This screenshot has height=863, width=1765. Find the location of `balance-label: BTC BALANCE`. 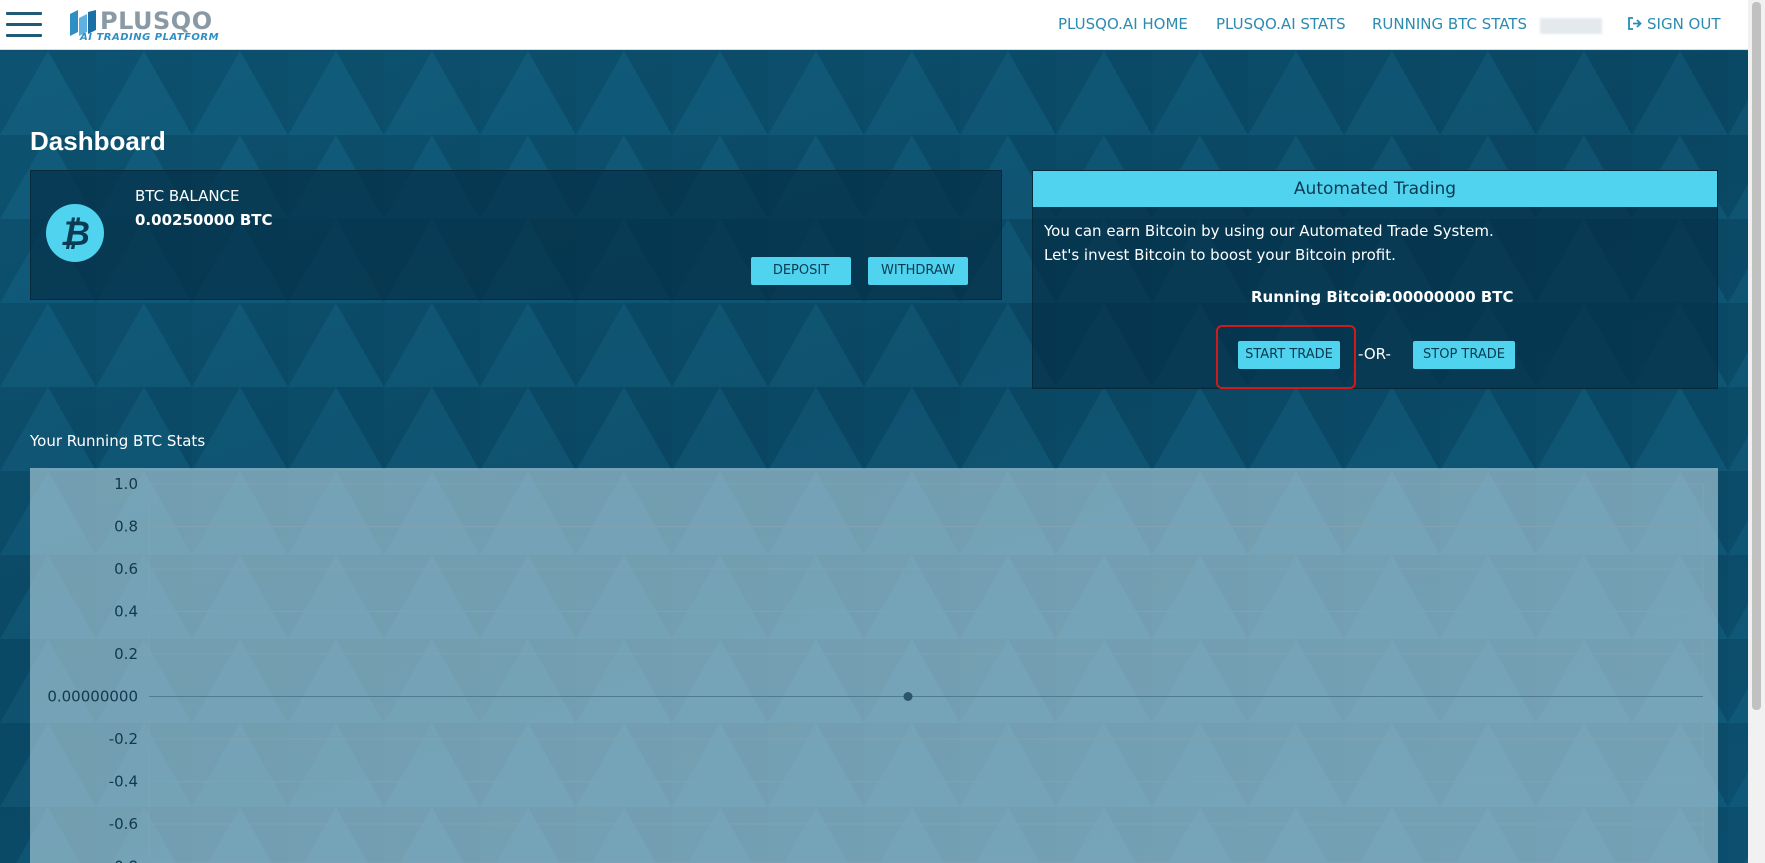

balance-label: BTC BALANCE is located at coordinates (187, 196).